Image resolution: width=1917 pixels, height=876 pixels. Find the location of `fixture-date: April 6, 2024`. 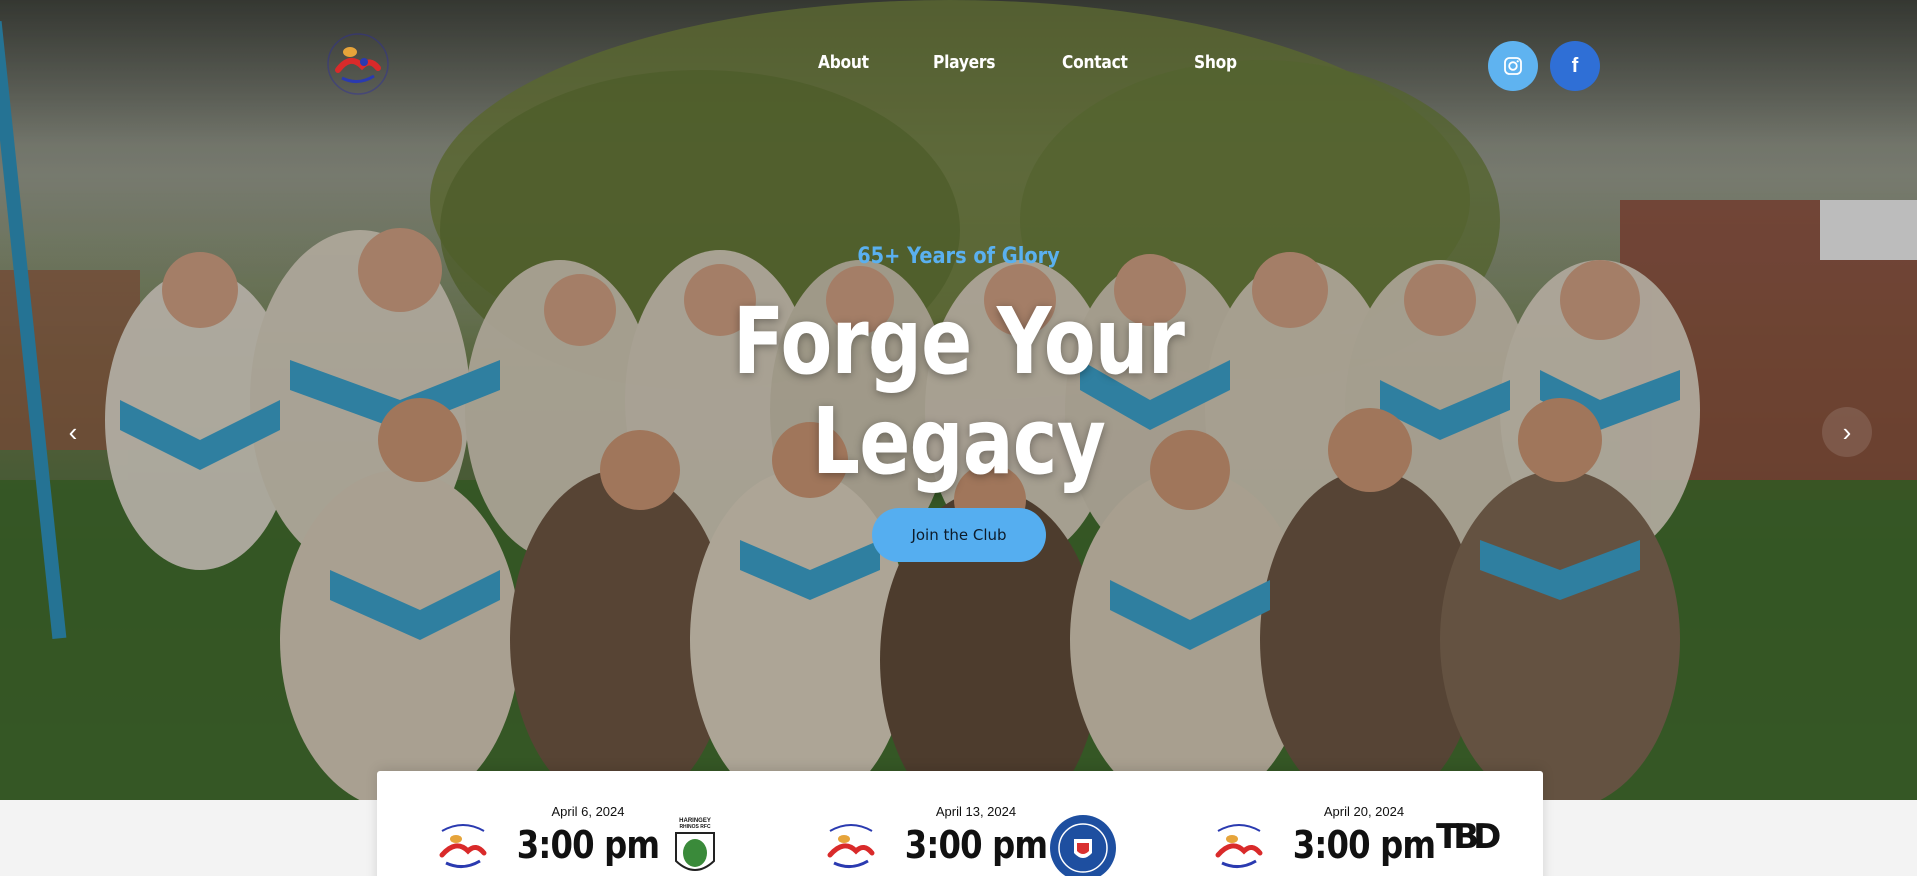

fixture-date: April 6, 2024 is located at coordinates (588, 811).